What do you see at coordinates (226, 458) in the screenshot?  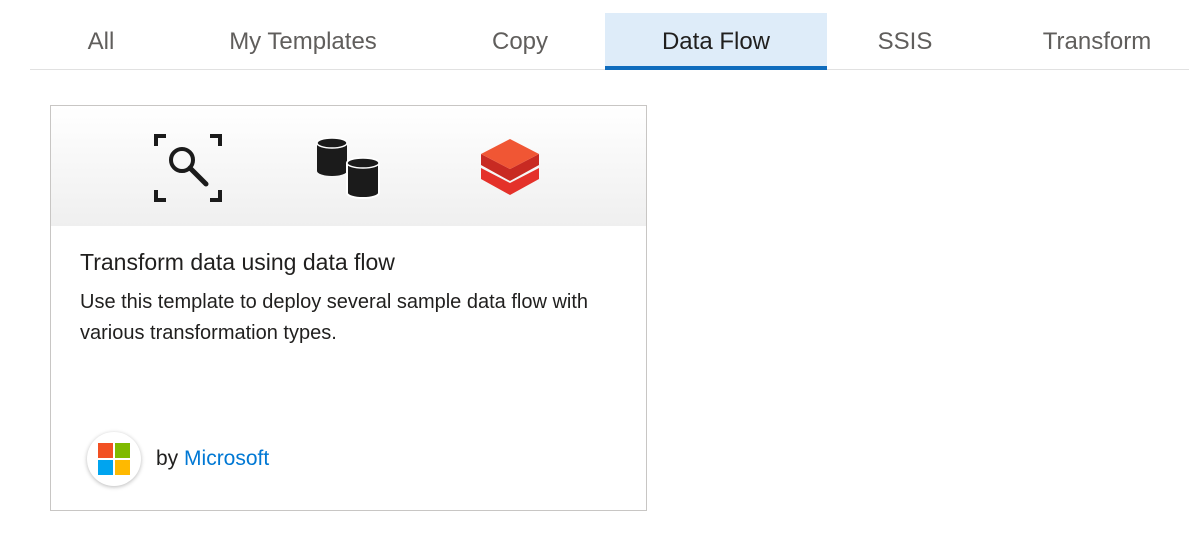 I see `publisher-link: Microsoft` at bounding box center [226, 458].